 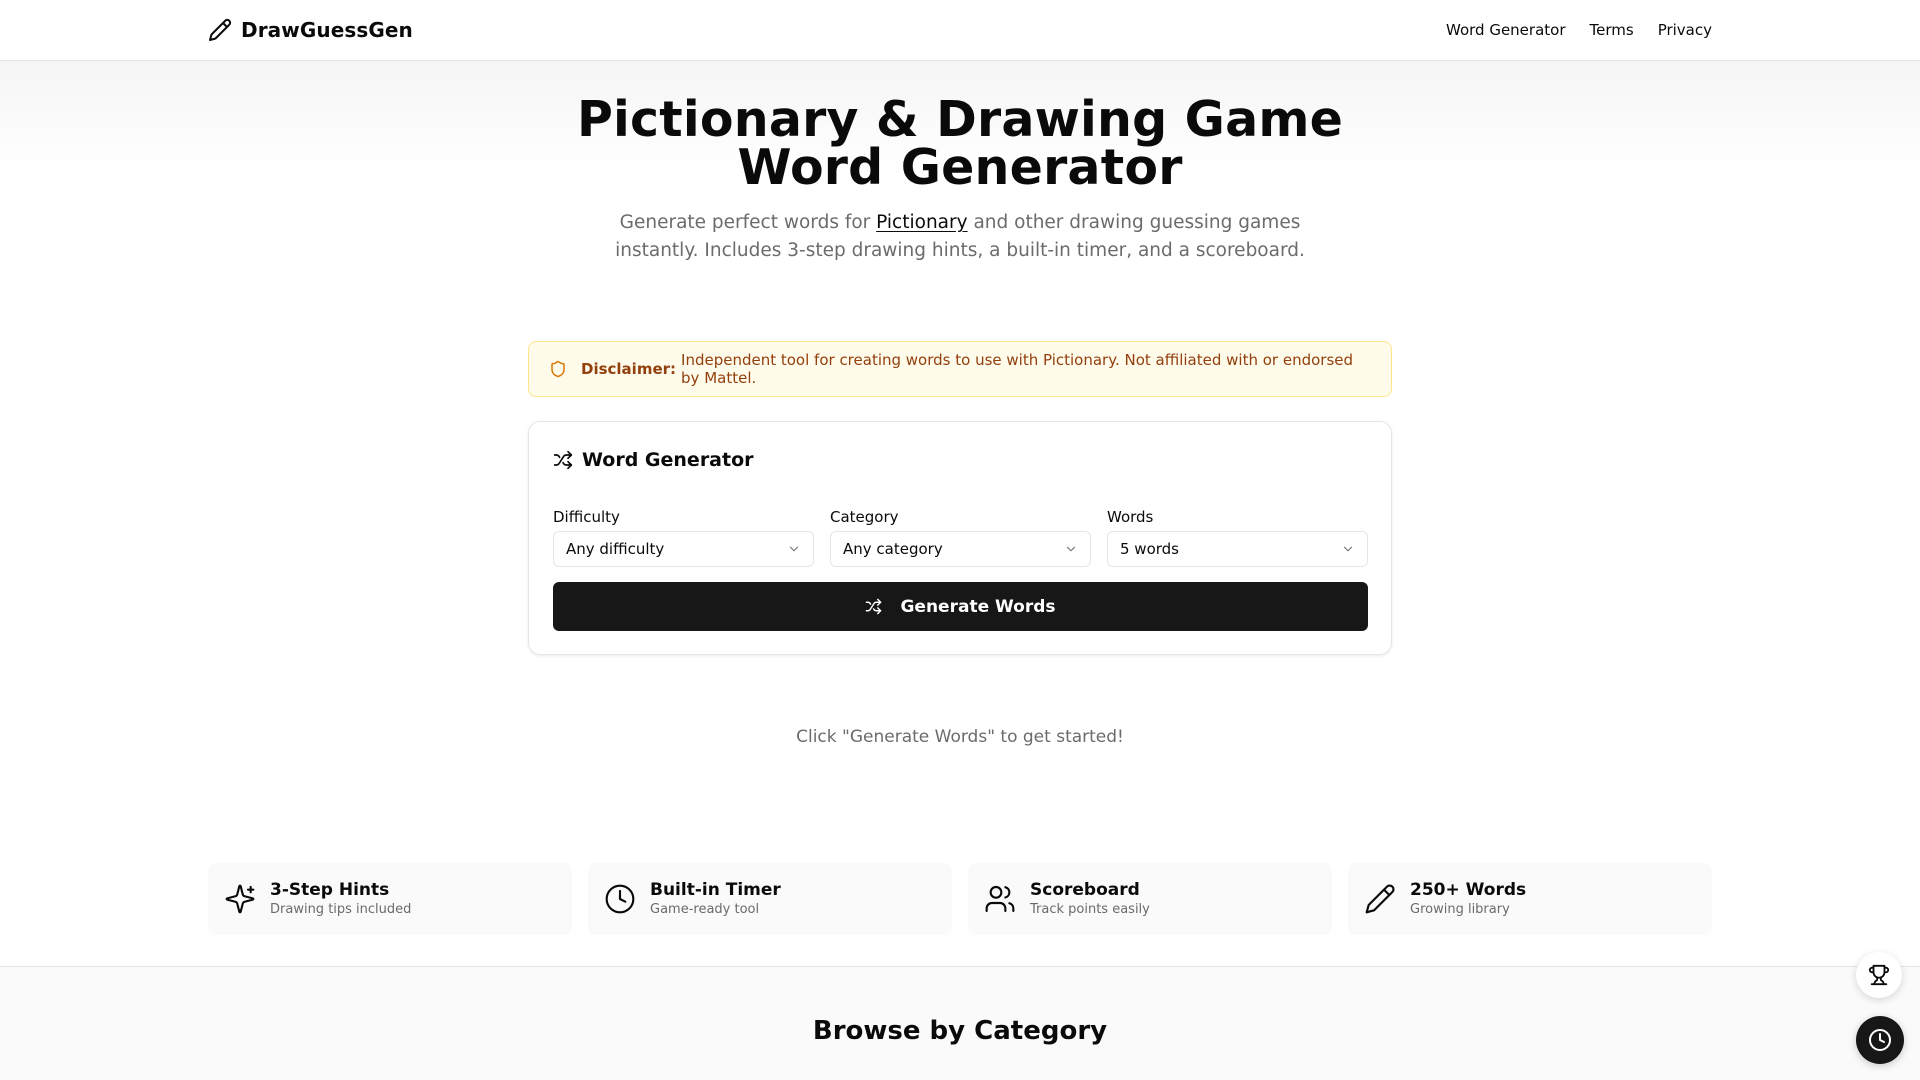 I want to click on words-count-field: Words 5 words, so click(x=1237, y=537).